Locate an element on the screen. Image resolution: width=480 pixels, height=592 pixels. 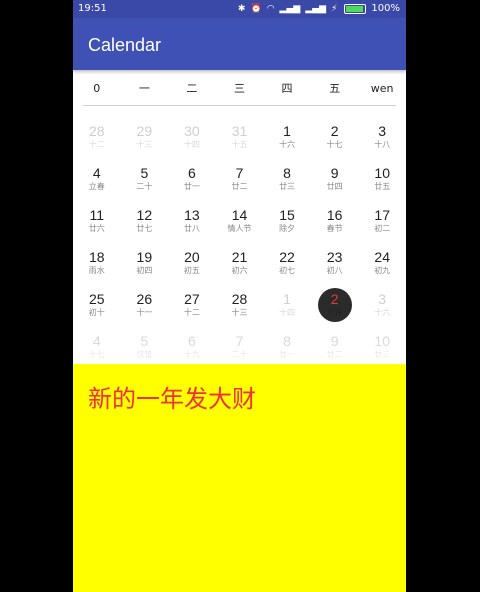
status-bar: 19:51 ✱ ⏰ ◠ ▂▄▆ ▂▄▆ ⚡ 100% is located at coordinates (239, 9).